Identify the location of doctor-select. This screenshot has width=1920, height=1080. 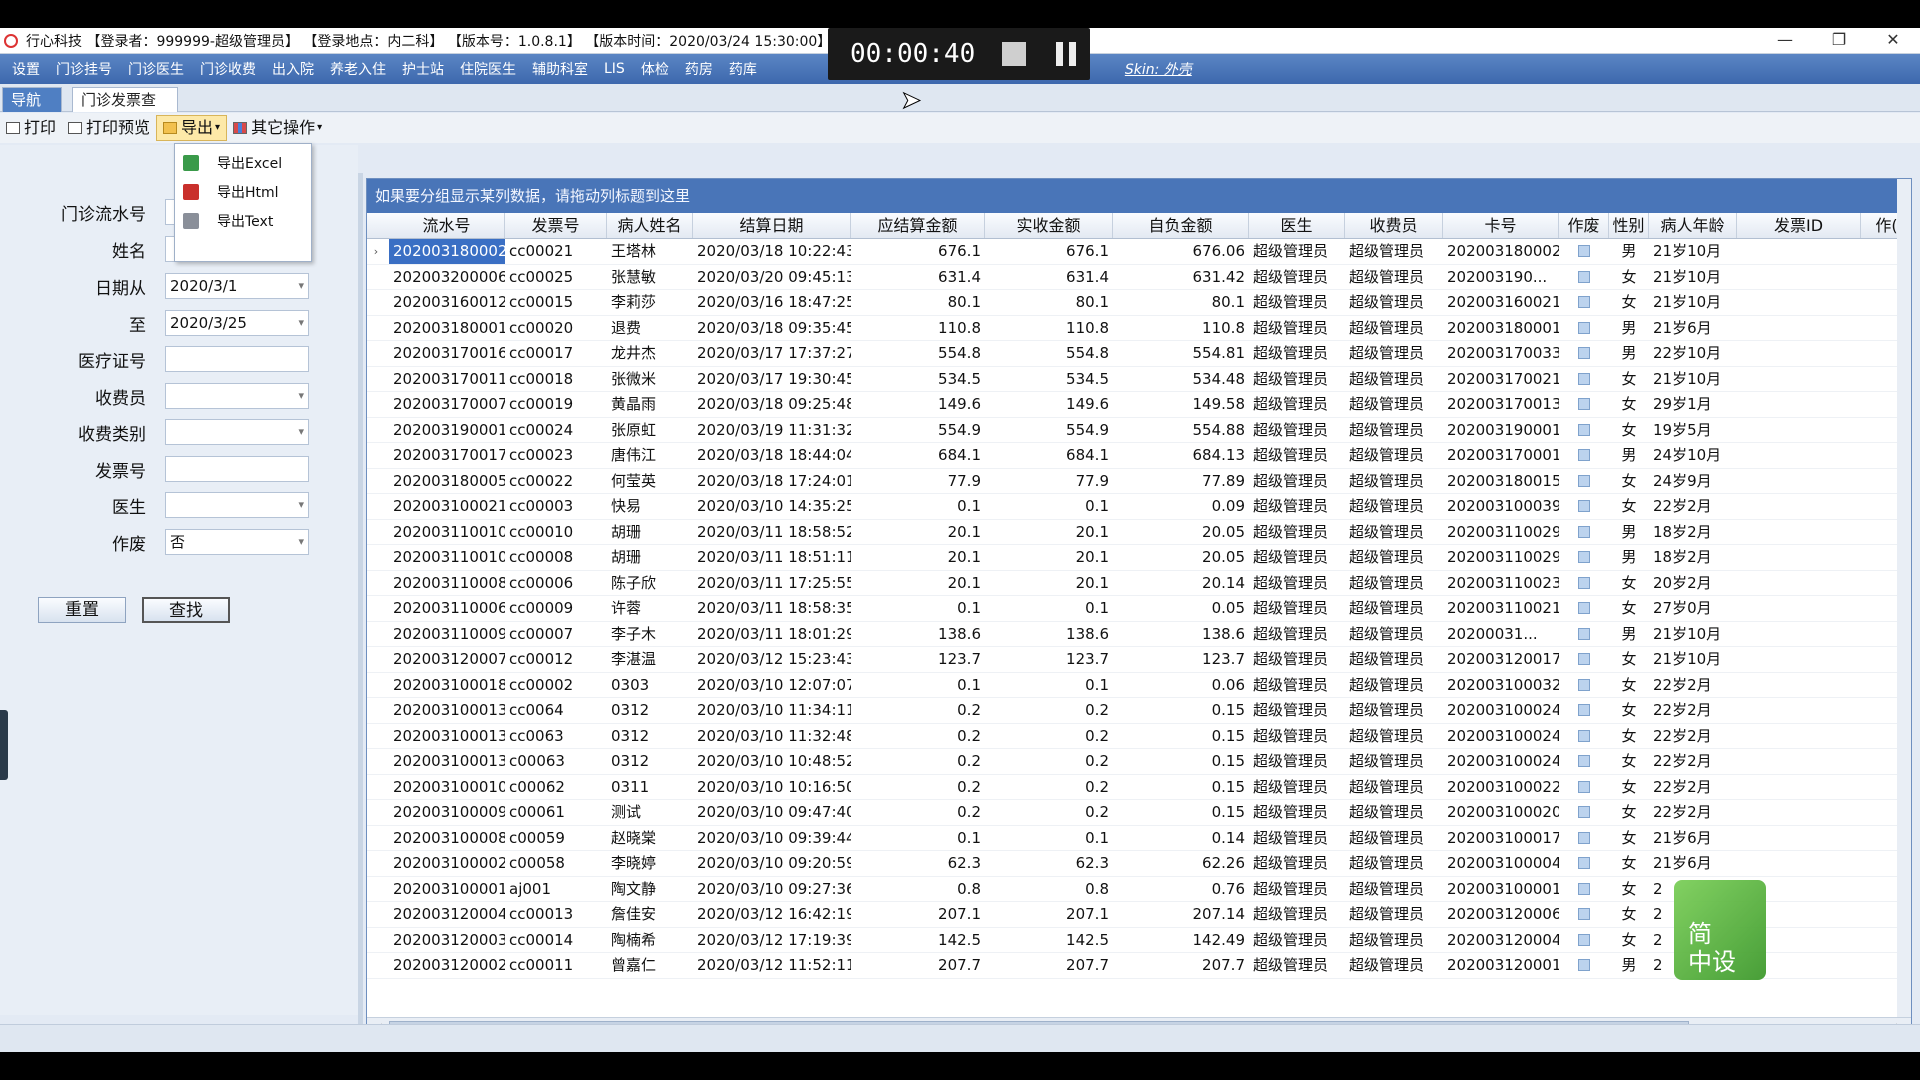
(237, 505).